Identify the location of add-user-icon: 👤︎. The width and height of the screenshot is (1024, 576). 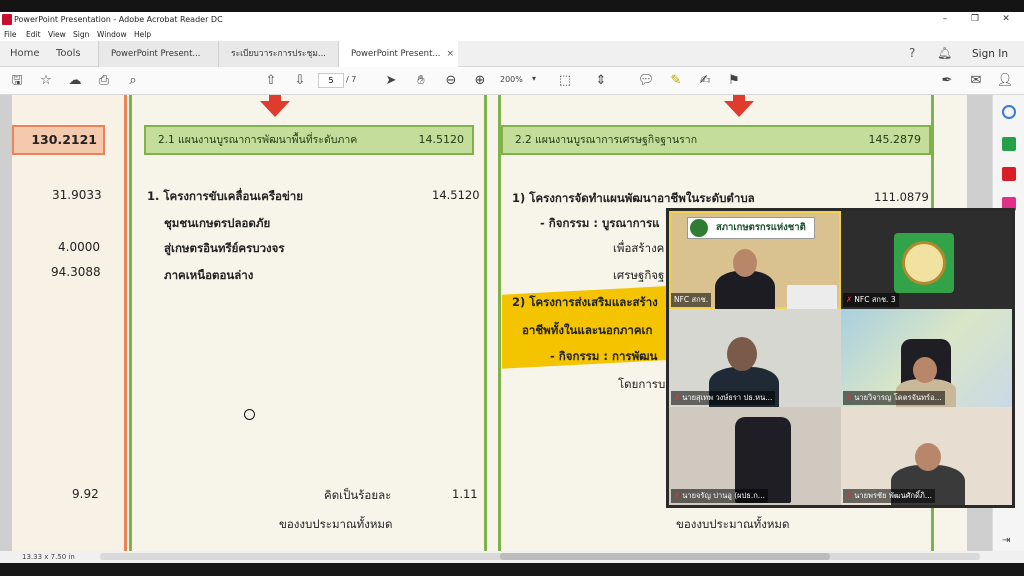
(1005, 81).